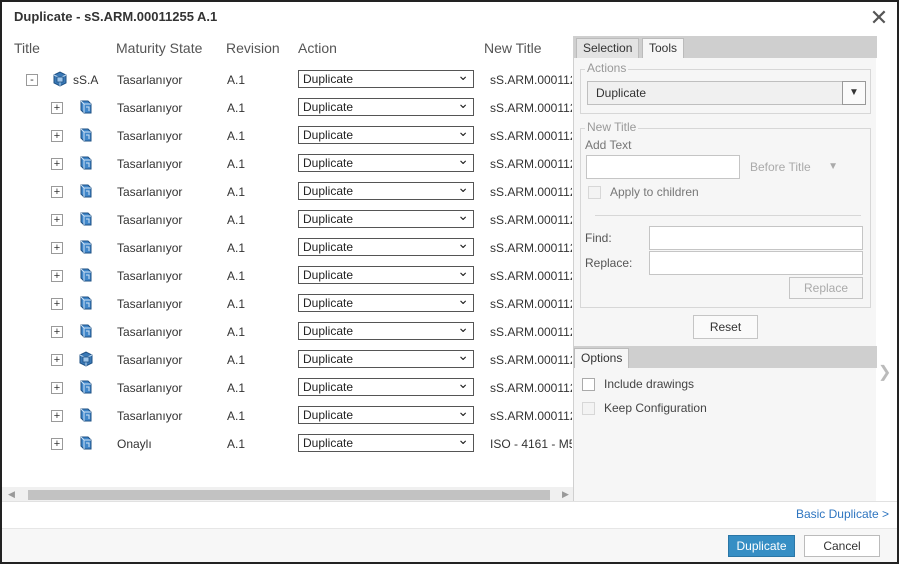 The height and width of the screenshot is (564, 899). I want to click on tab-options: Options, so click(602, 358).